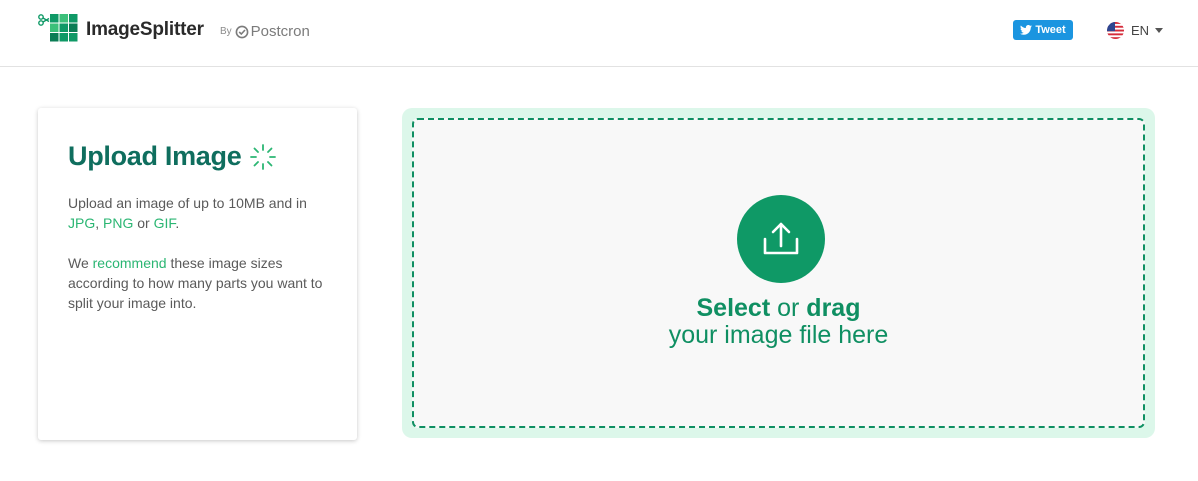 This screenshot has width=1198, height=481. I want to click on header: ImageSplitter By Postcron Tweet EN, so click(599, 33).